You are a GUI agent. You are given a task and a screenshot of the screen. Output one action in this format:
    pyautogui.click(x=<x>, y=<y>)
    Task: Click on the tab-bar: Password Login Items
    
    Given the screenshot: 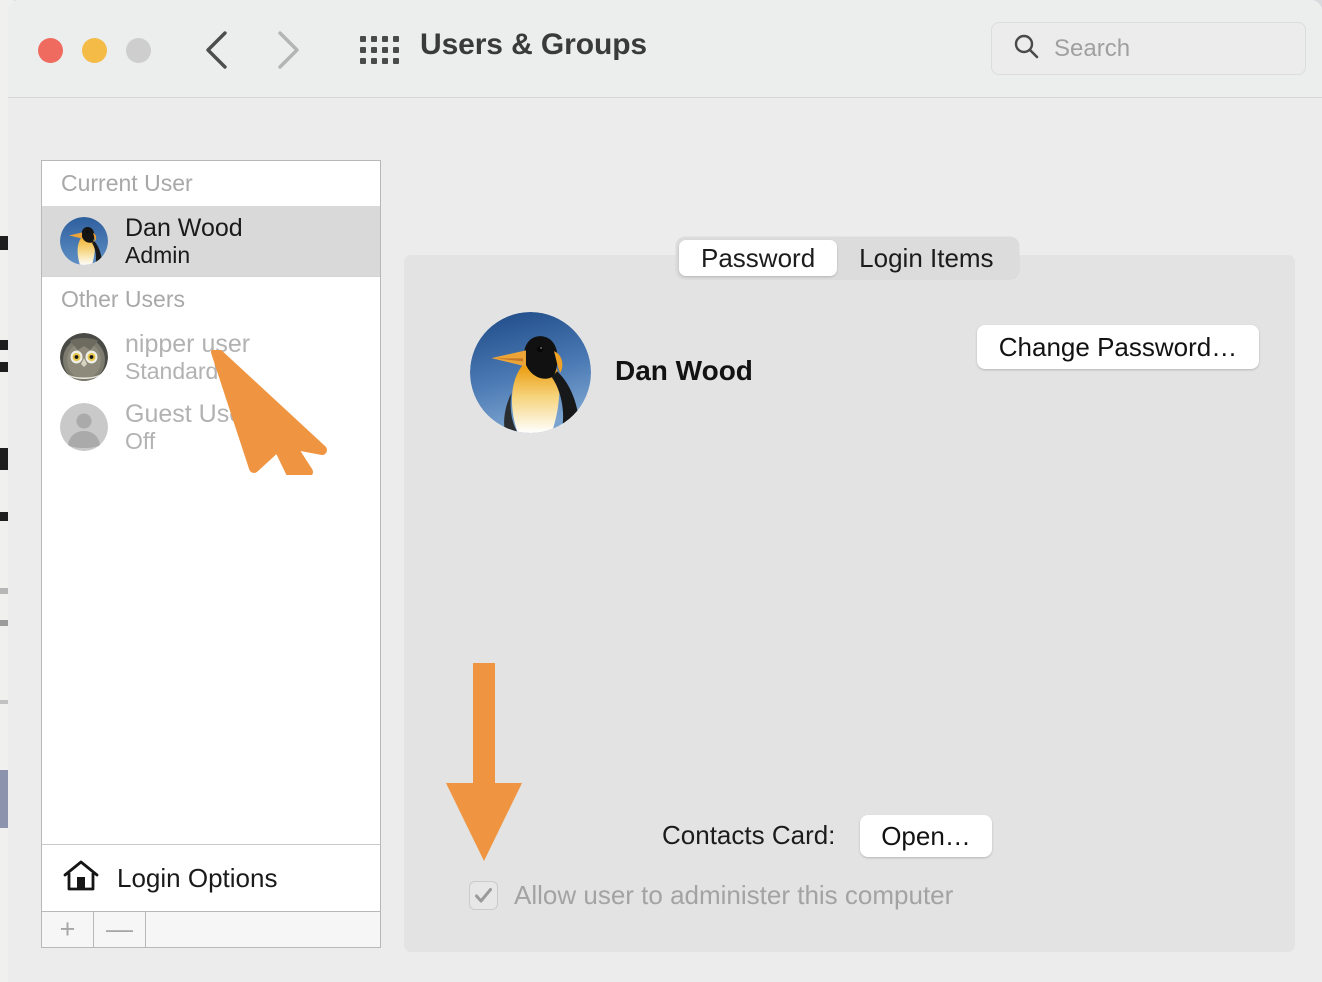 What is the action you would take?
    pyautogui.click(x=847, y=258)
    